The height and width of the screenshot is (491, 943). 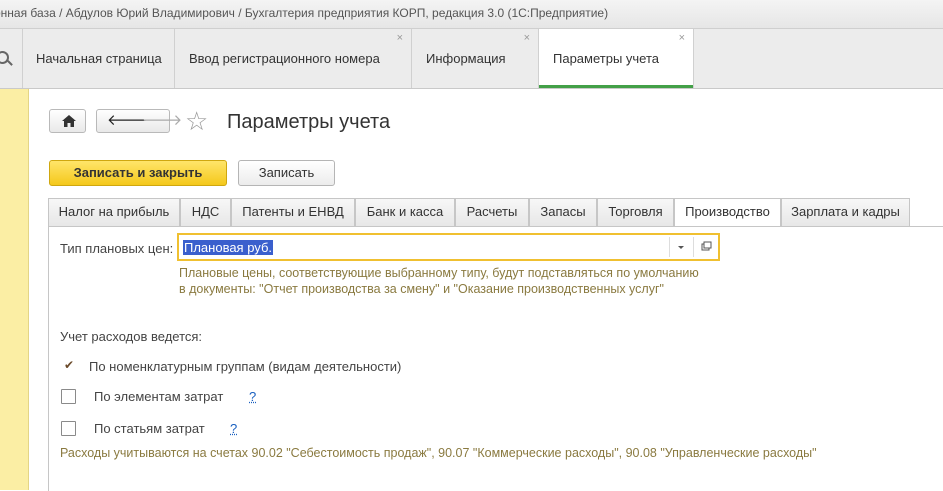 I want to click on tab-settlements: Расчеты, so click(x=492, y=212).